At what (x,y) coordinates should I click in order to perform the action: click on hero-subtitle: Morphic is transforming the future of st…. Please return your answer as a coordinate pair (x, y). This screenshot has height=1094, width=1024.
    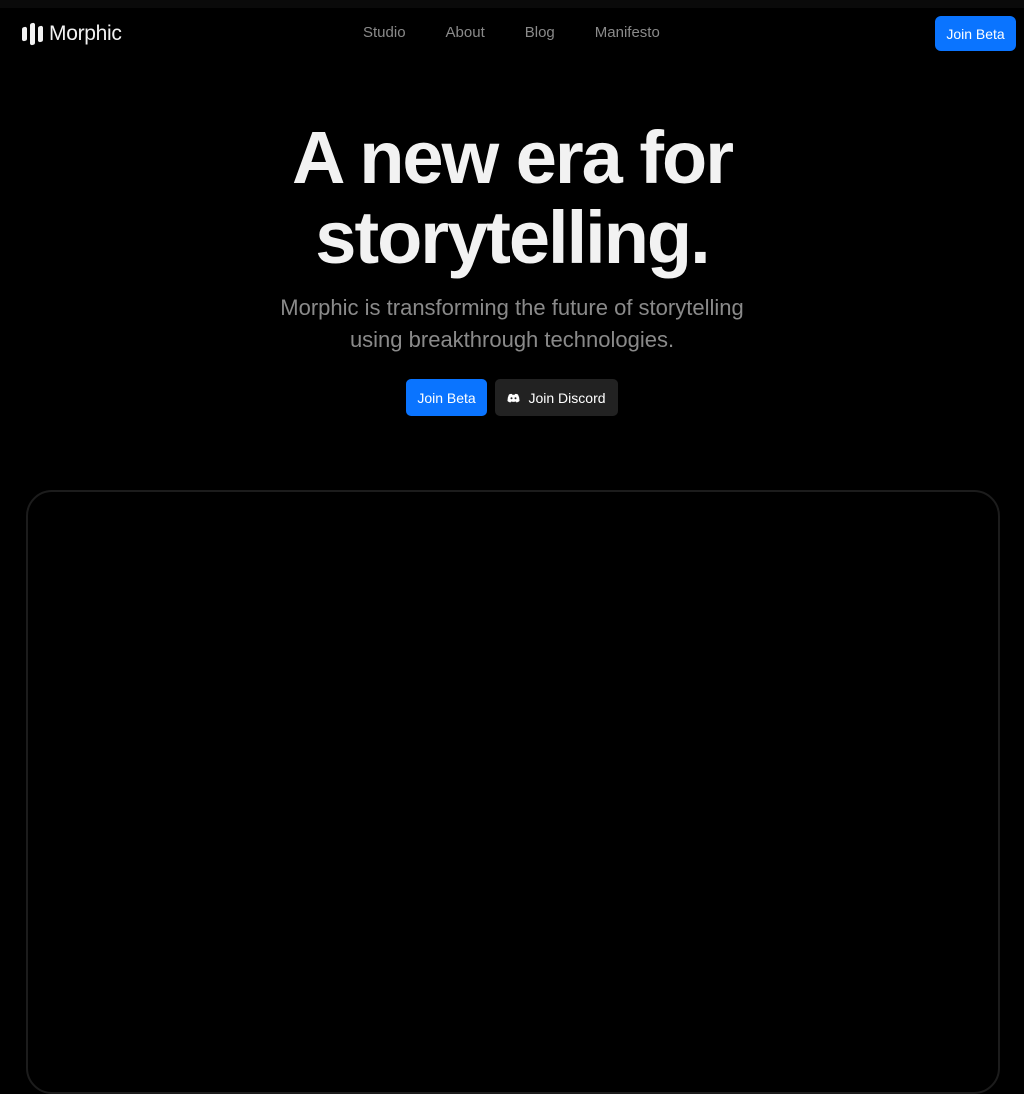
    Looking at the image, I should click on (512, 324).